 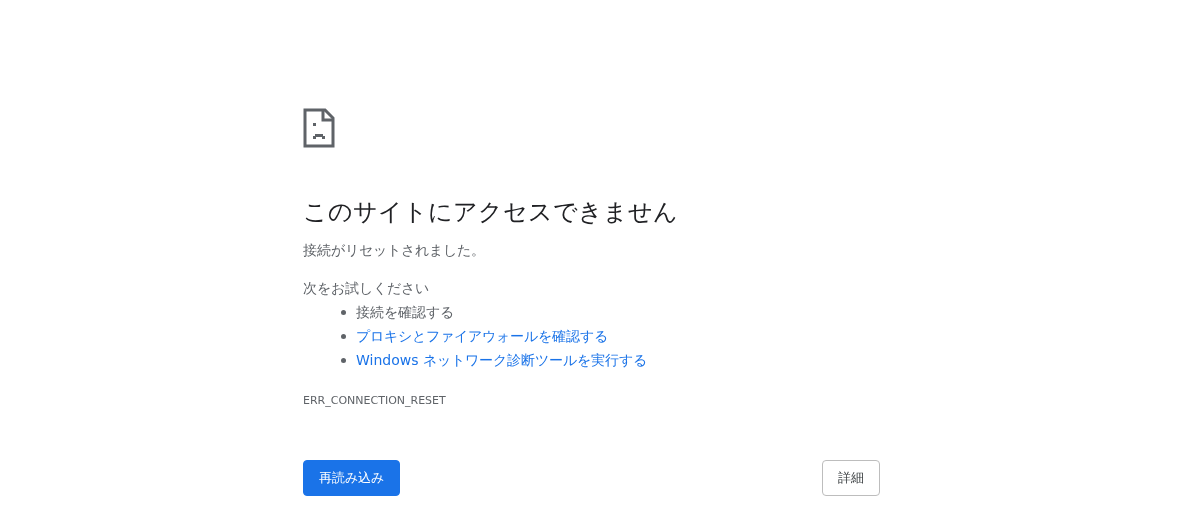 I want to click on suggestion-text: 接続を確認する, so click(x=405, y=312).